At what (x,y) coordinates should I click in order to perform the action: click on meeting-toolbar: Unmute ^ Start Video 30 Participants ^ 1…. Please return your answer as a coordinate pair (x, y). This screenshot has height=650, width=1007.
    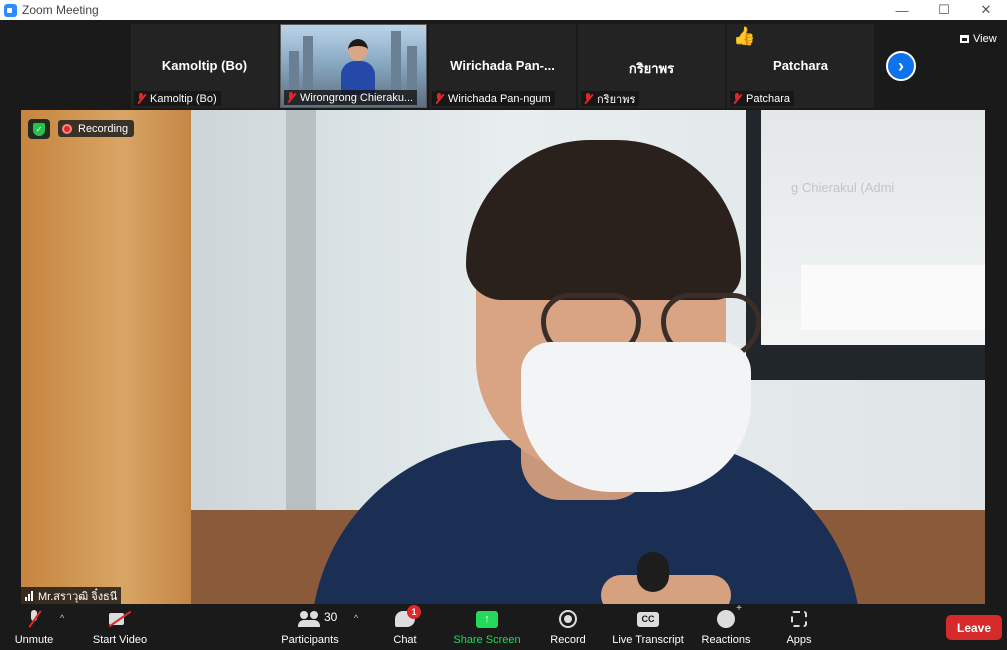
    Looking at the image, I should click on (503, 626).